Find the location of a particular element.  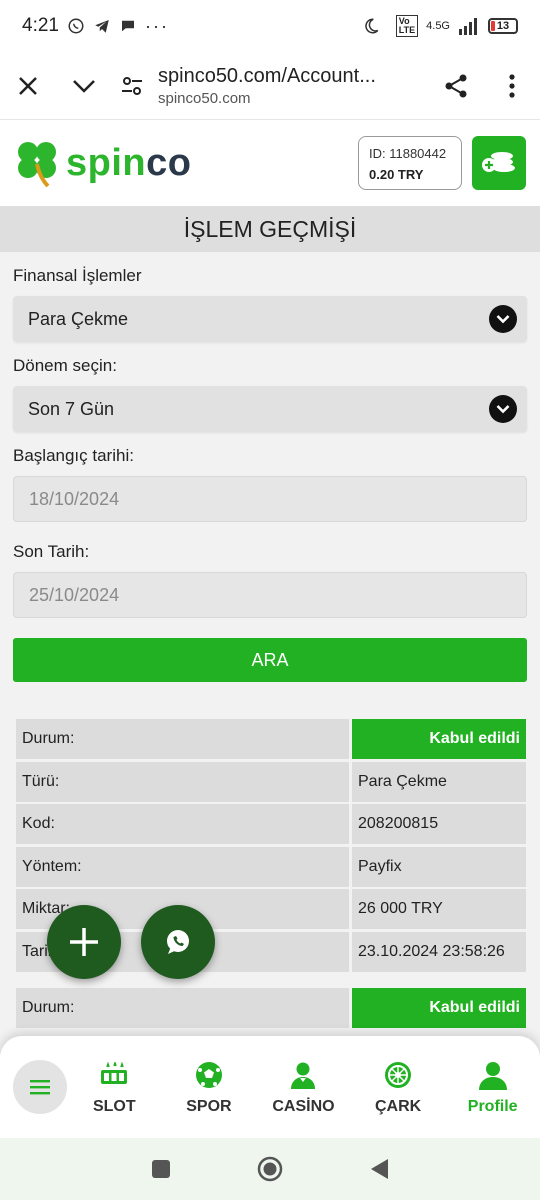

page-title: İŞLEM GEÇMİŞİ is located at coordinates (270, 229).